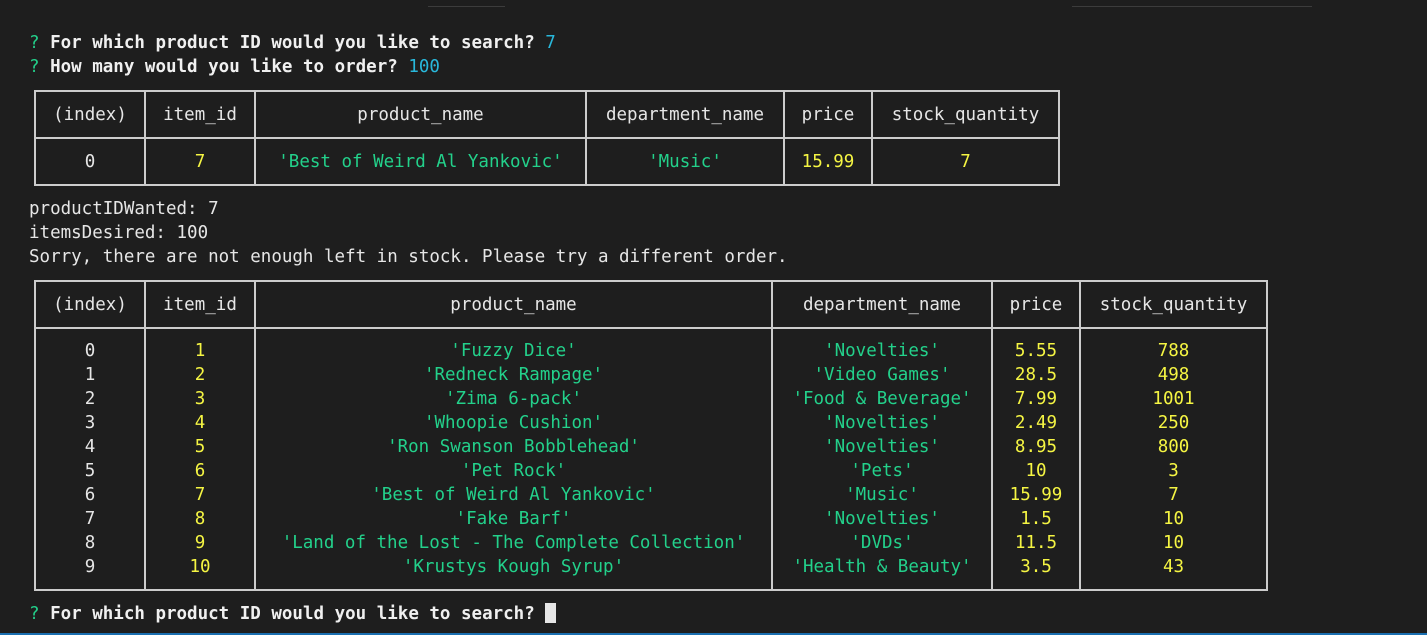 Image resolution: width=1427 pixels, height=635 pixels. What do you see at coordinates (513, 519) in the screenshot?
I see `cell-product-name: 'Fake Barf'` at bounding box center [513, 519].